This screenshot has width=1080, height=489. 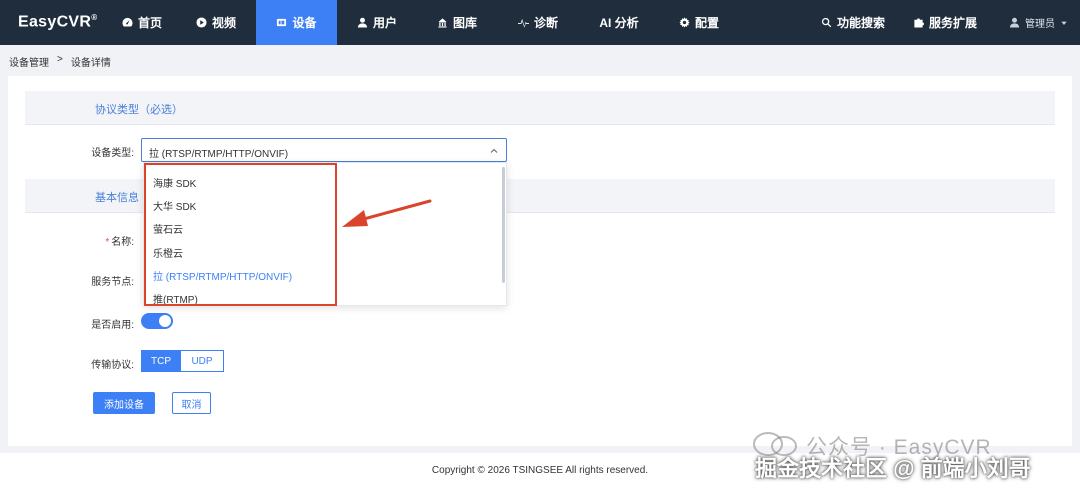 What do you see at coordinates (826, 22) in the screenshot?
I see `search-icon` at bounding box center [826, 22].